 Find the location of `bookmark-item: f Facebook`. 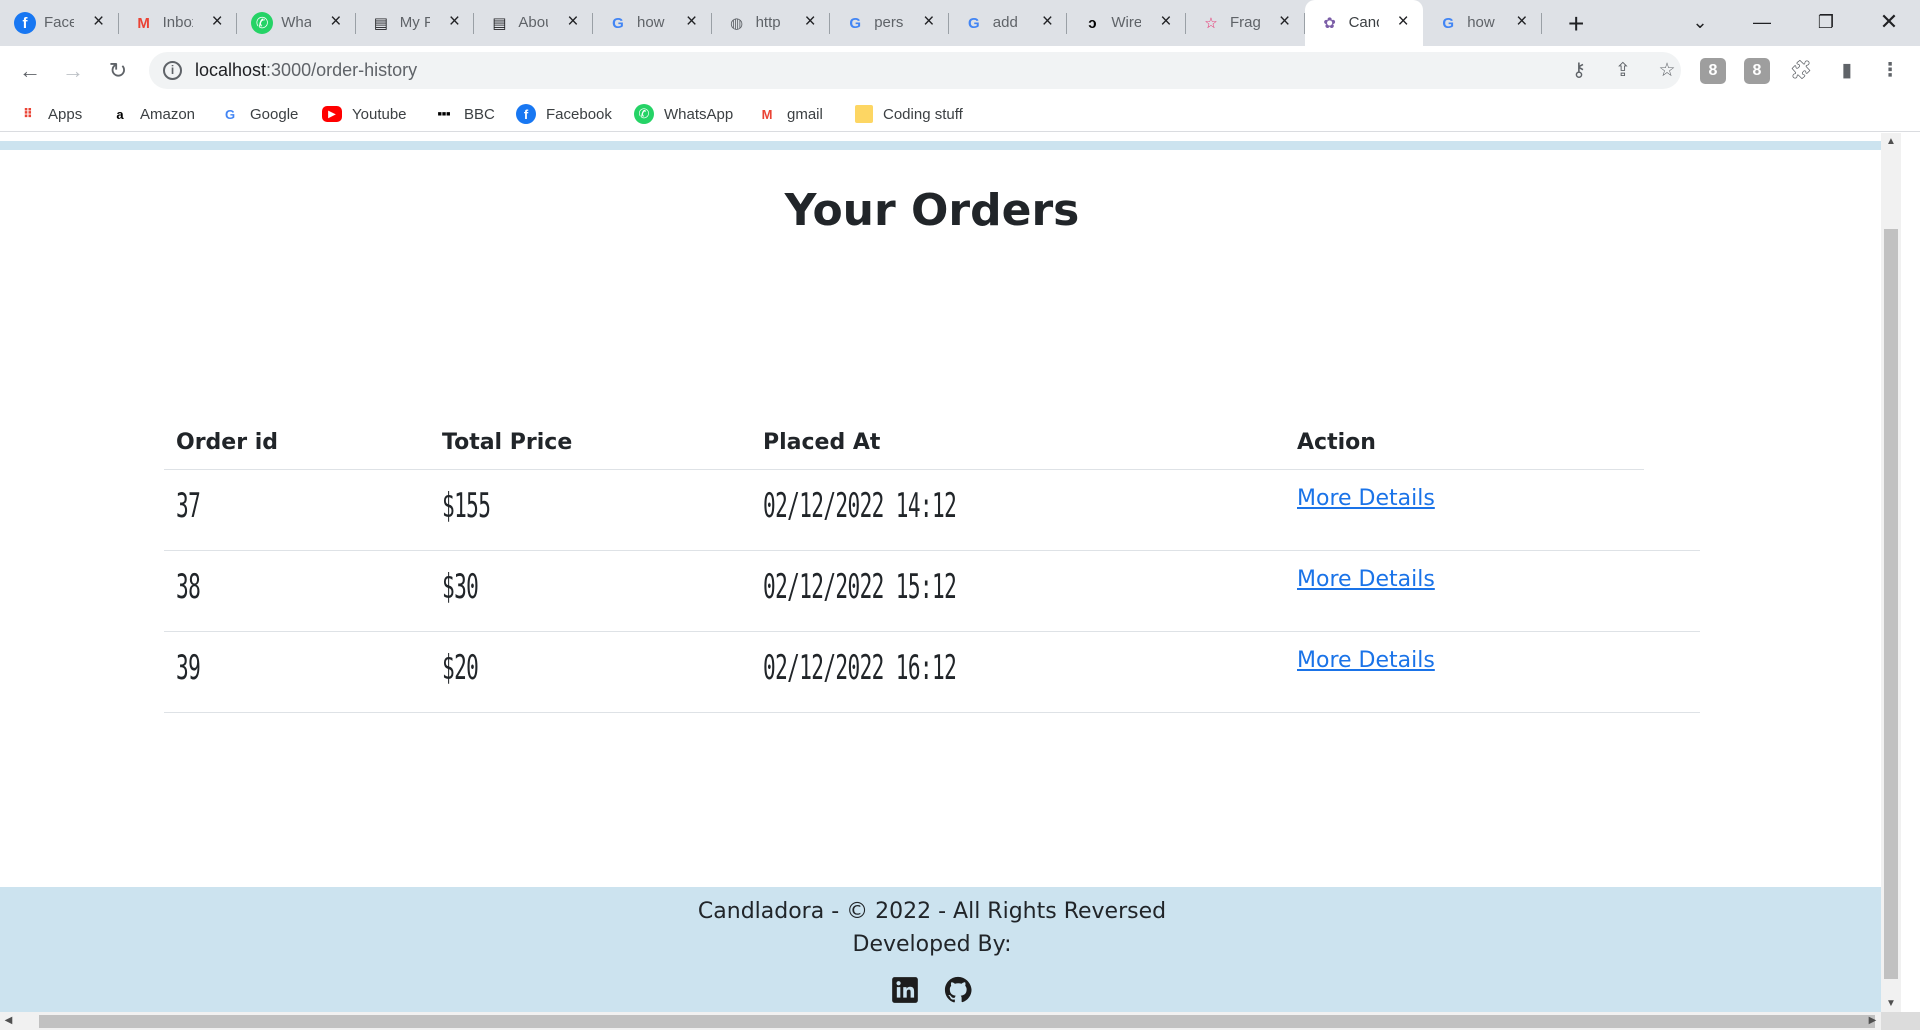

bookmark-item: f Facebook is located at coordinates (564, 114).